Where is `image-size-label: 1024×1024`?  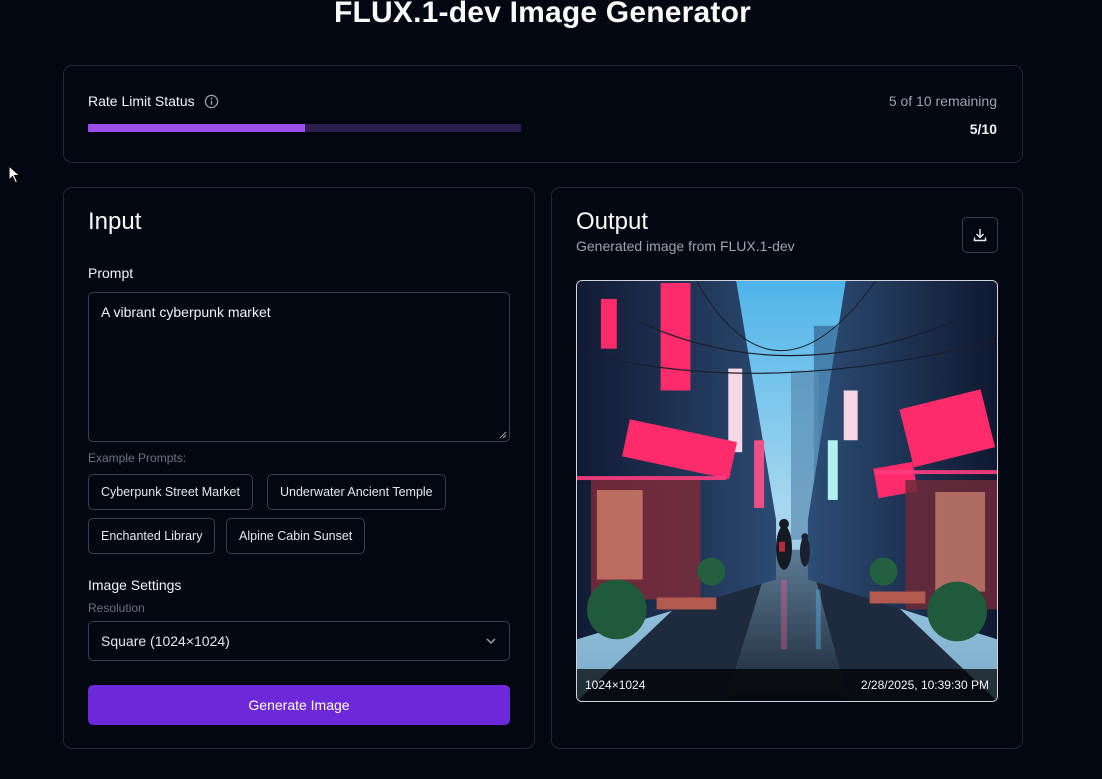 image-size-label: 1024×1024 is located at coordinates (615, 685).